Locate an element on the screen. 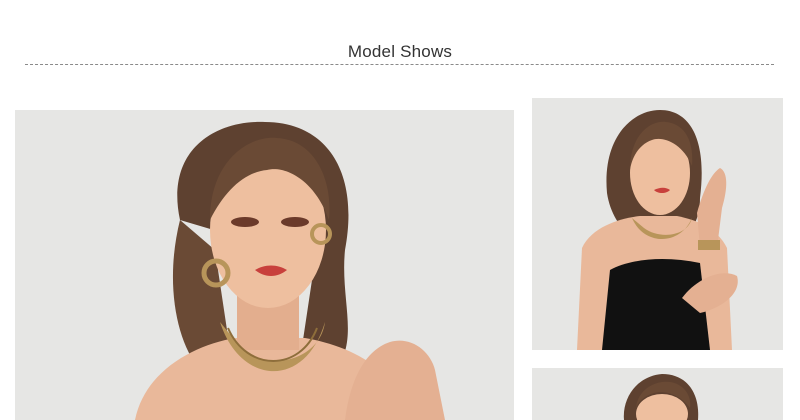 The height and width of the screenshot is (420, 800). model-portrait-cropped-image is located at coordinates (657, 394).